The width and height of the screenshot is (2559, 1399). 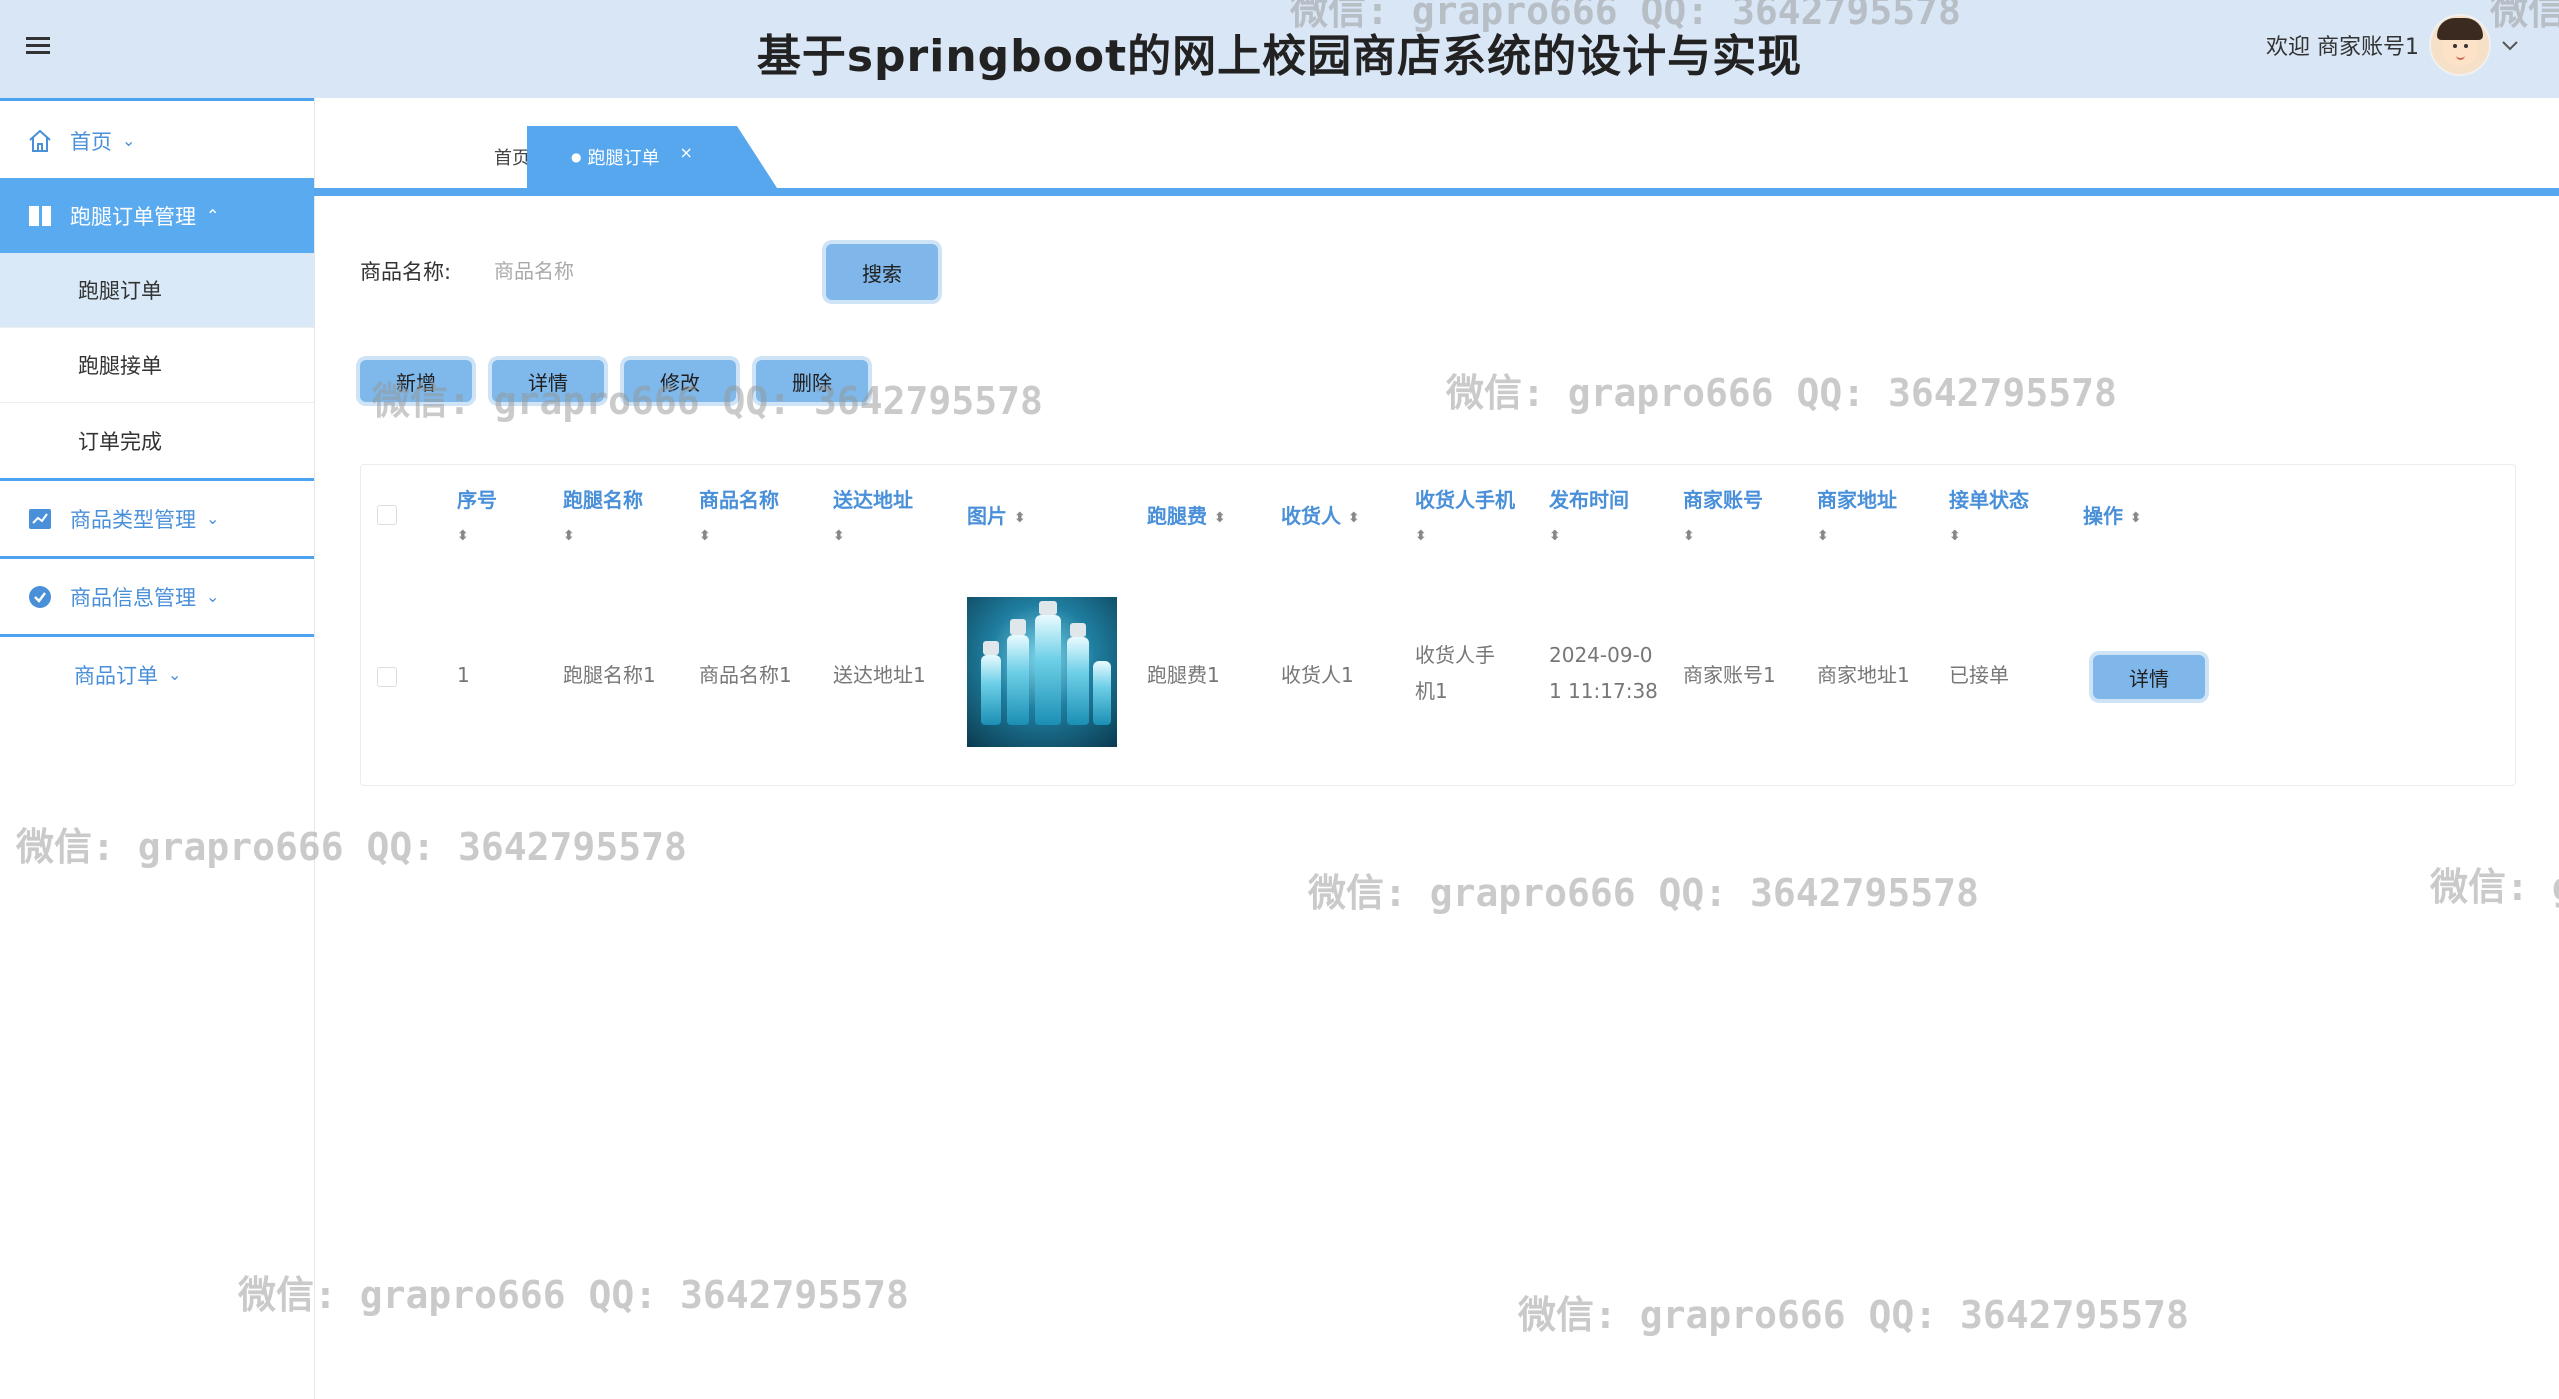 I want to click on sidebar-subitem-label: 订单完成, so click(x=120, y=441).